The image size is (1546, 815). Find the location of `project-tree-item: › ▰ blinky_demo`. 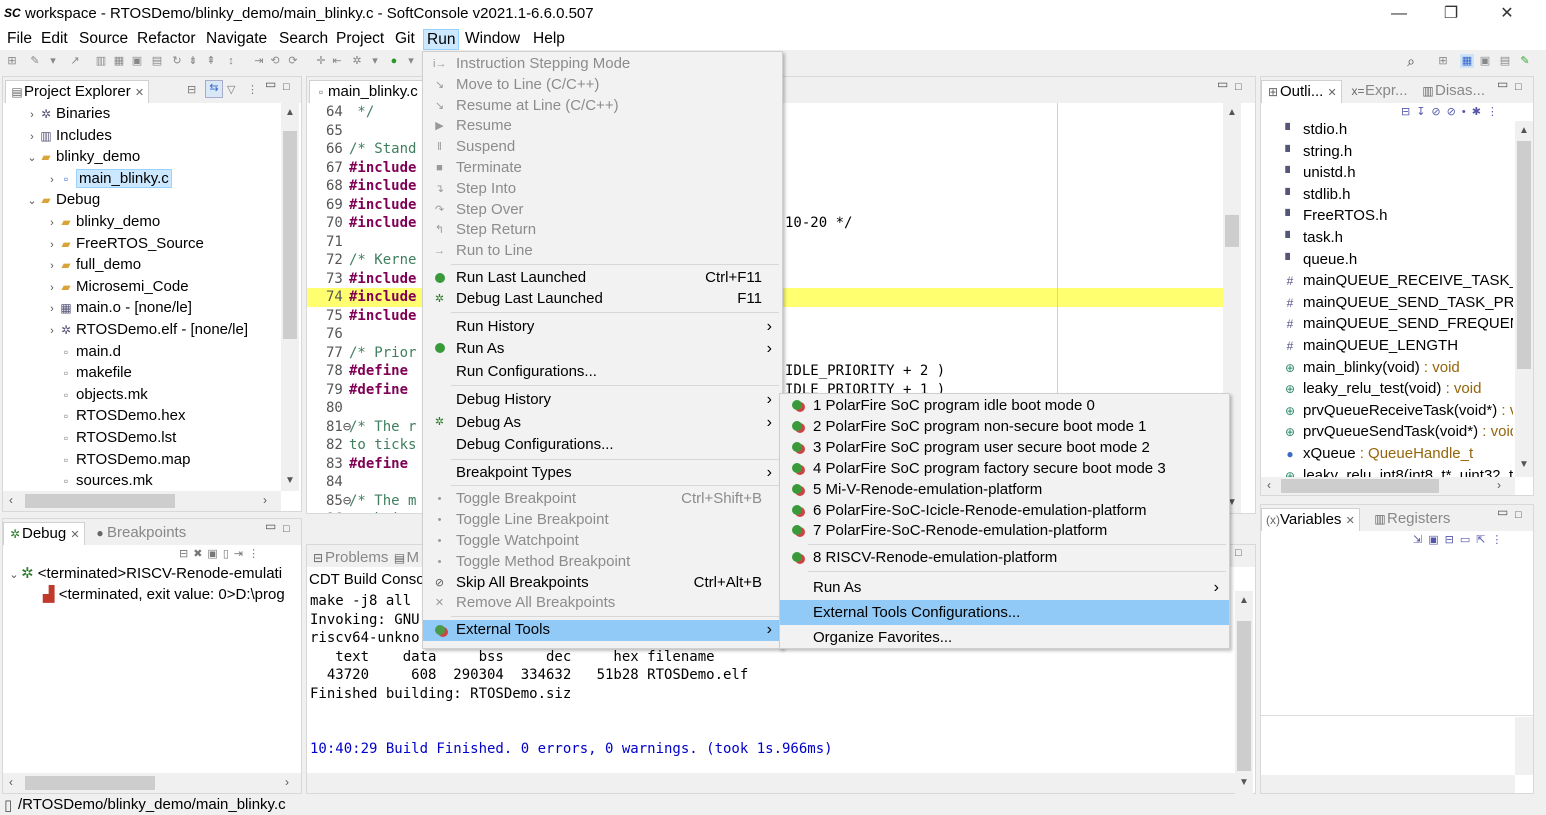

project-tree-item: › ▰ blinky_demo is located at coordinates (102, 221).